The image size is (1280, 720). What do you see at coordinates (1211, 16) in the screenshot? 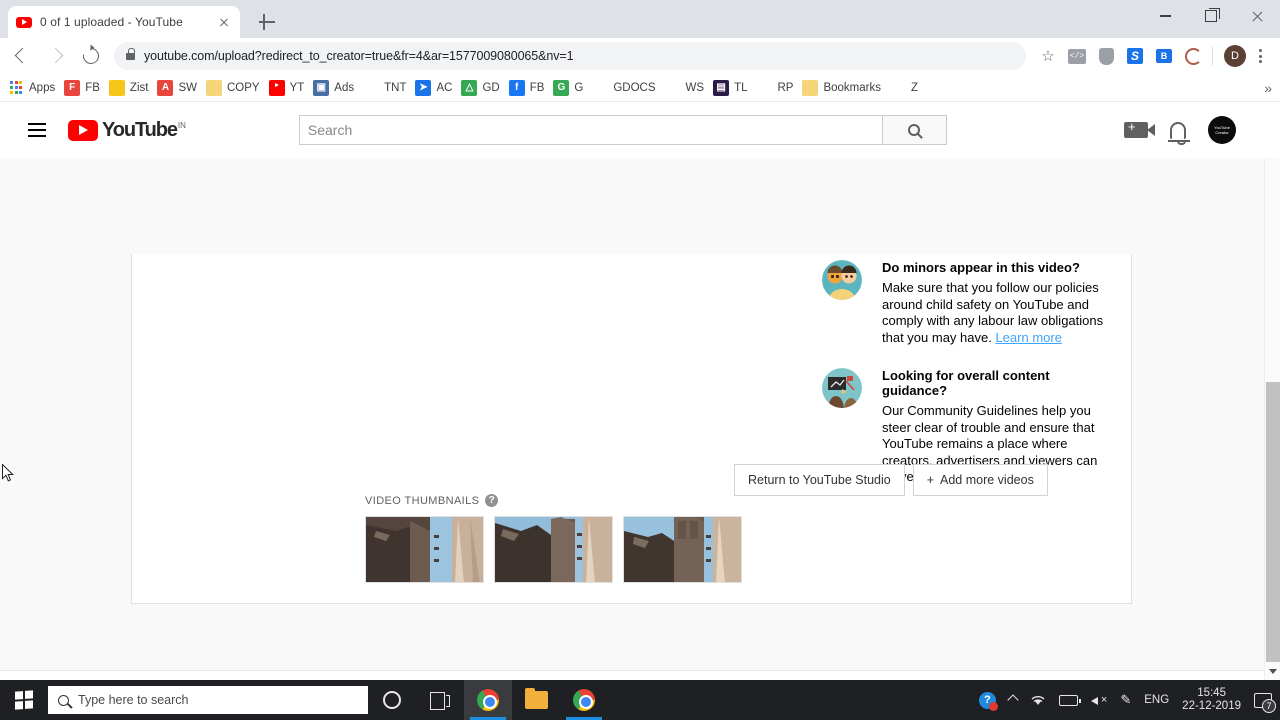
I see `maximize-icon` at bounding box center [1211, 16].